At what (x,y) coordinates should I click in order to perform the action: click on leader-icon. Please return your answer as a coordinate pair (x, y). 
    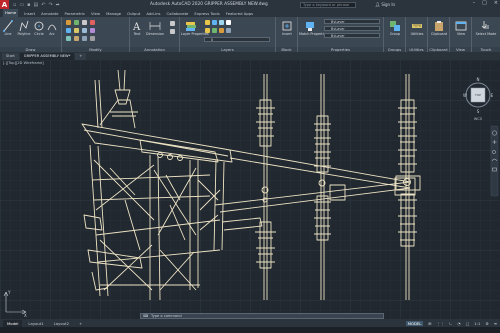
    Looking at the image, I should click on (172, 23).